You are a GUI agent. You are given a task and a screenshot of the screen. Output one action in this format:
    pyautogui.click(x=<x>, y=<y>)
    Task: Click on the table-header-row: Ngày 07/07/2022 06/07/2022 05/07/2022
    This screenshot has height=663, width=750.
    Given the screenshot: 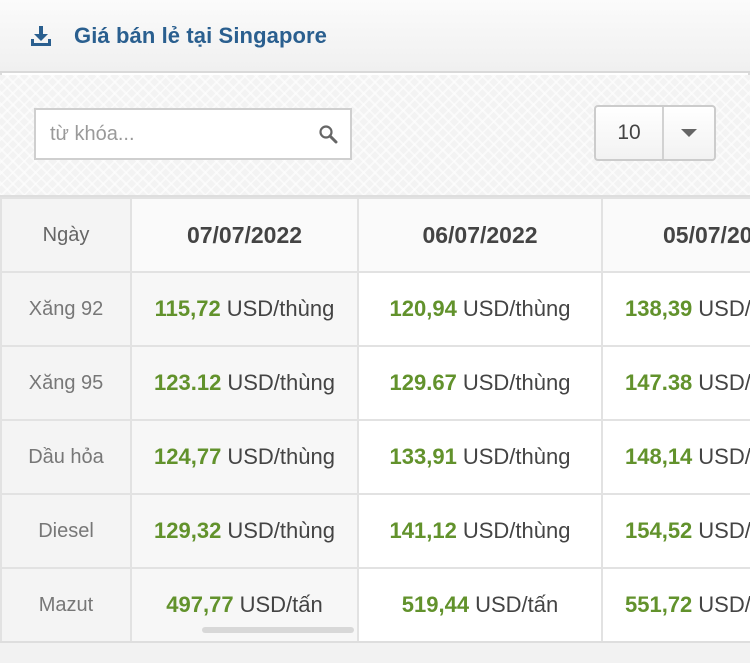 What is the action you would take?
    pyautogui.click(x=375, y=235)
    